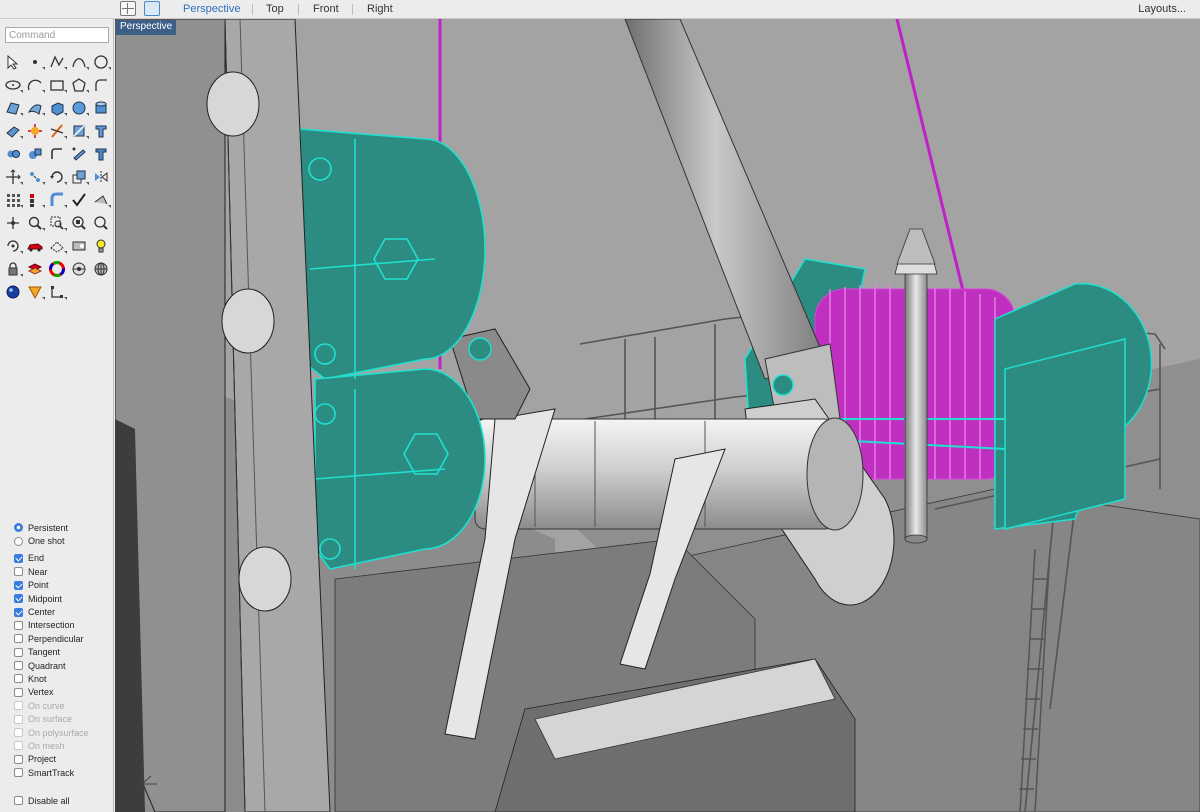 Image resolution: width=1200 pixels, height=812 pixels. Describe the element at coordinates (57, 199) in the screenshot. I see `bend-tool` at that location.